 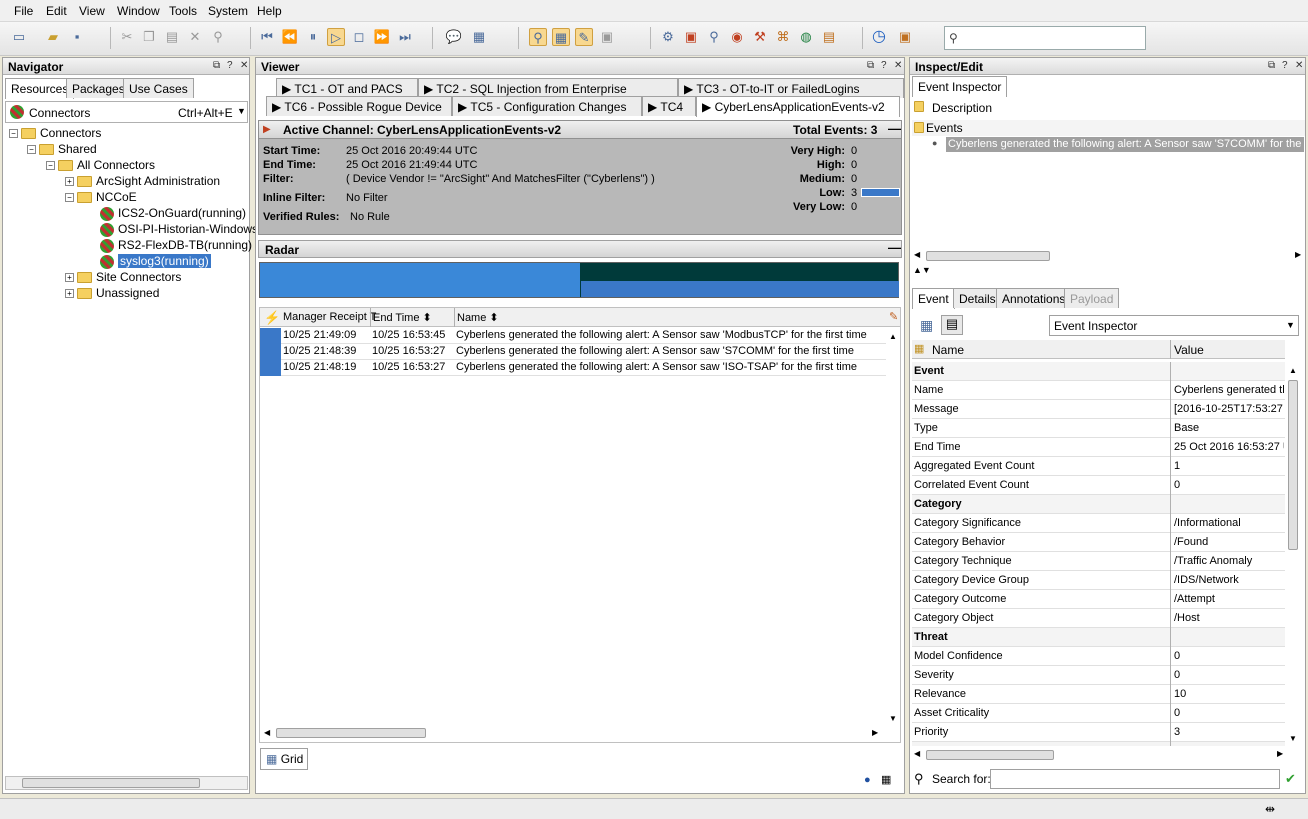 I want to click on nodes-icon: ⌘, so click(x=783, y=37).